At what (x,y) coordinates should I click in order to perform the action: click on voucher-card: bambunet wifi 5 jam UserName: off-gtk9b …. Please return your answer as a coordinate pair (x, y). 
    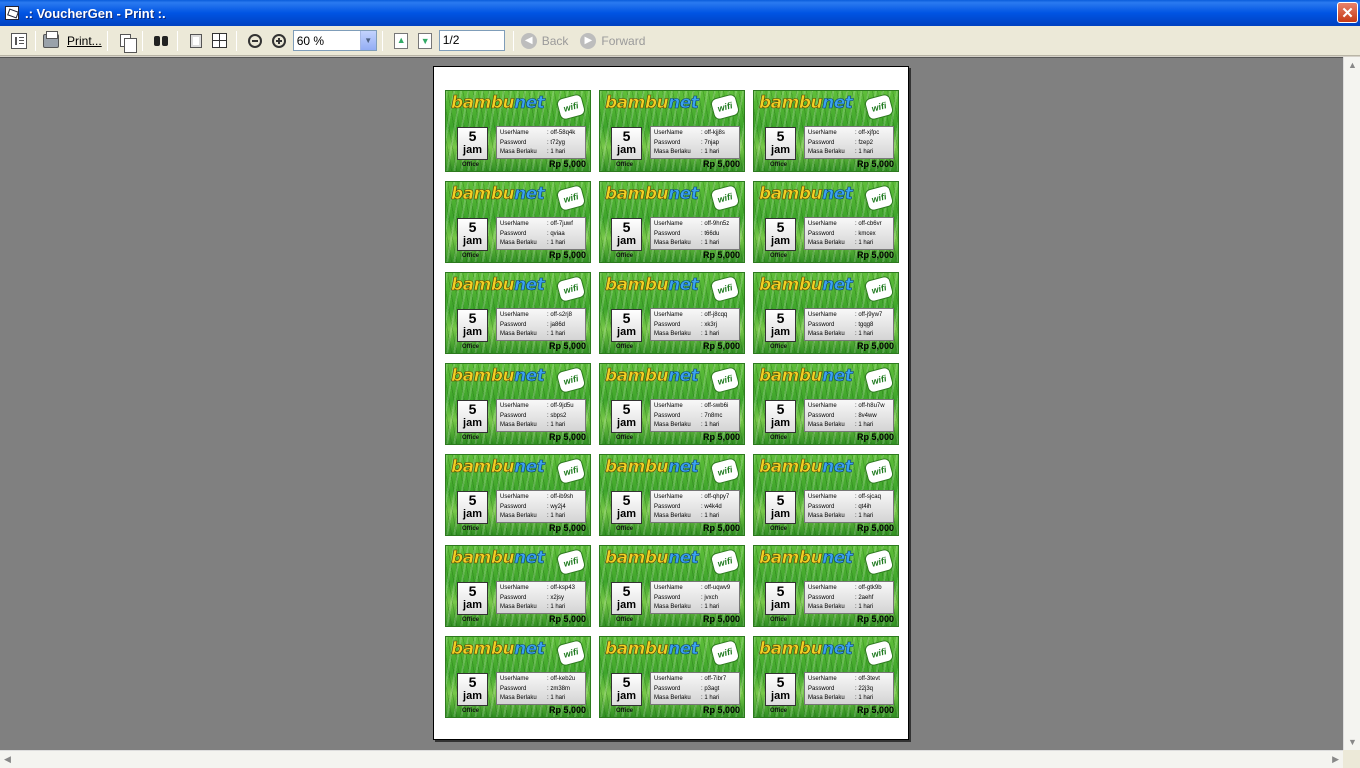
    Looking at the image, I should click on (826, 586).